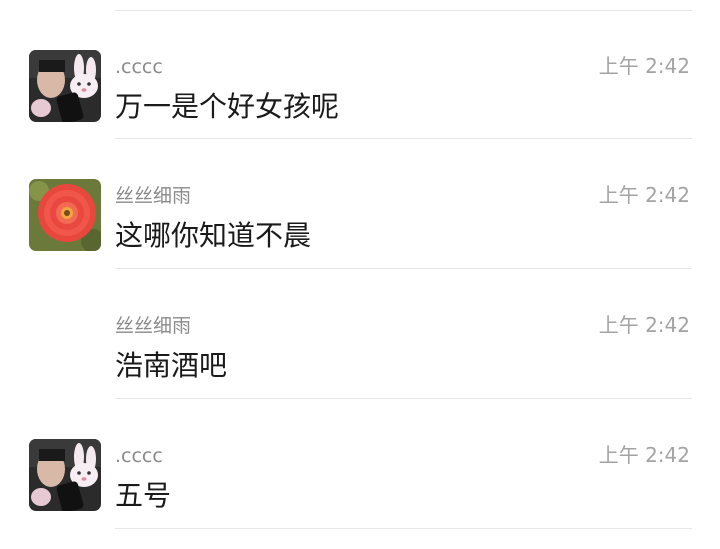 This screenshot has height=549, width=720. I want to click on message-text: 浩南酒吧, so click(171, 365).